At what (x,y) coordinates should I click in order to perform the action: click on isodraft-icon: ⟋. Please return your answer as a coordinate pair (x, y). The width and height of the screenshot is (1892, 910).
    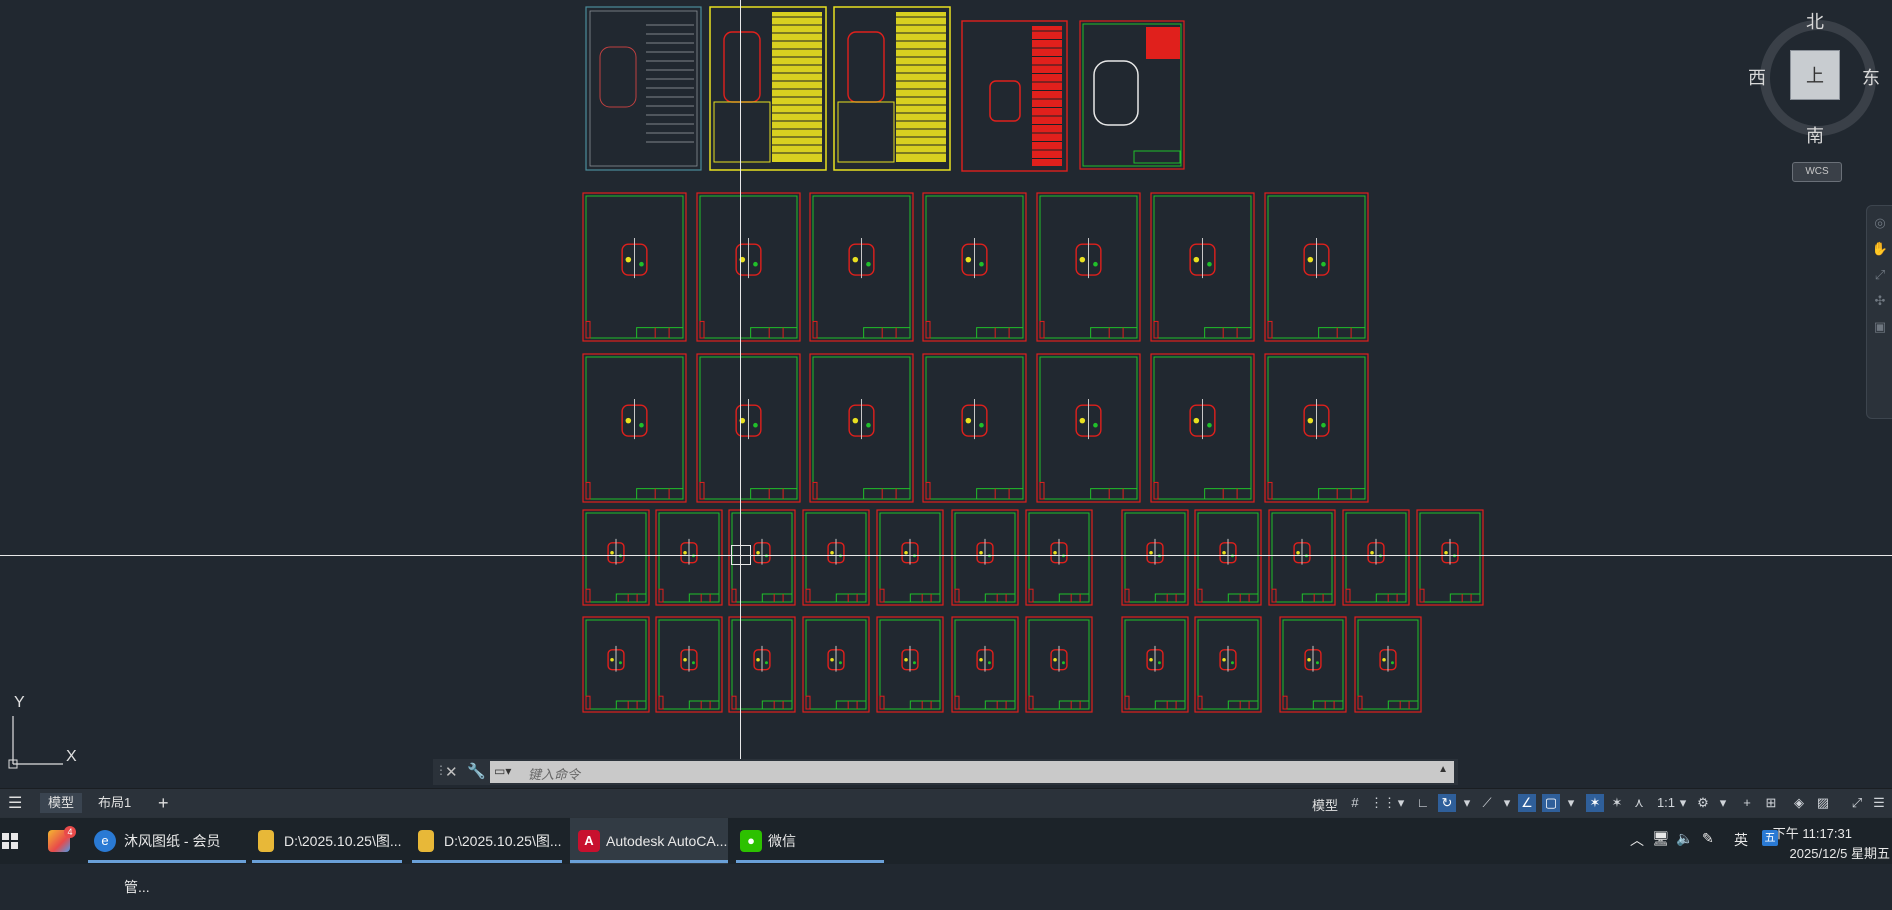
    Looking at the image, I should click on (1487, 803).